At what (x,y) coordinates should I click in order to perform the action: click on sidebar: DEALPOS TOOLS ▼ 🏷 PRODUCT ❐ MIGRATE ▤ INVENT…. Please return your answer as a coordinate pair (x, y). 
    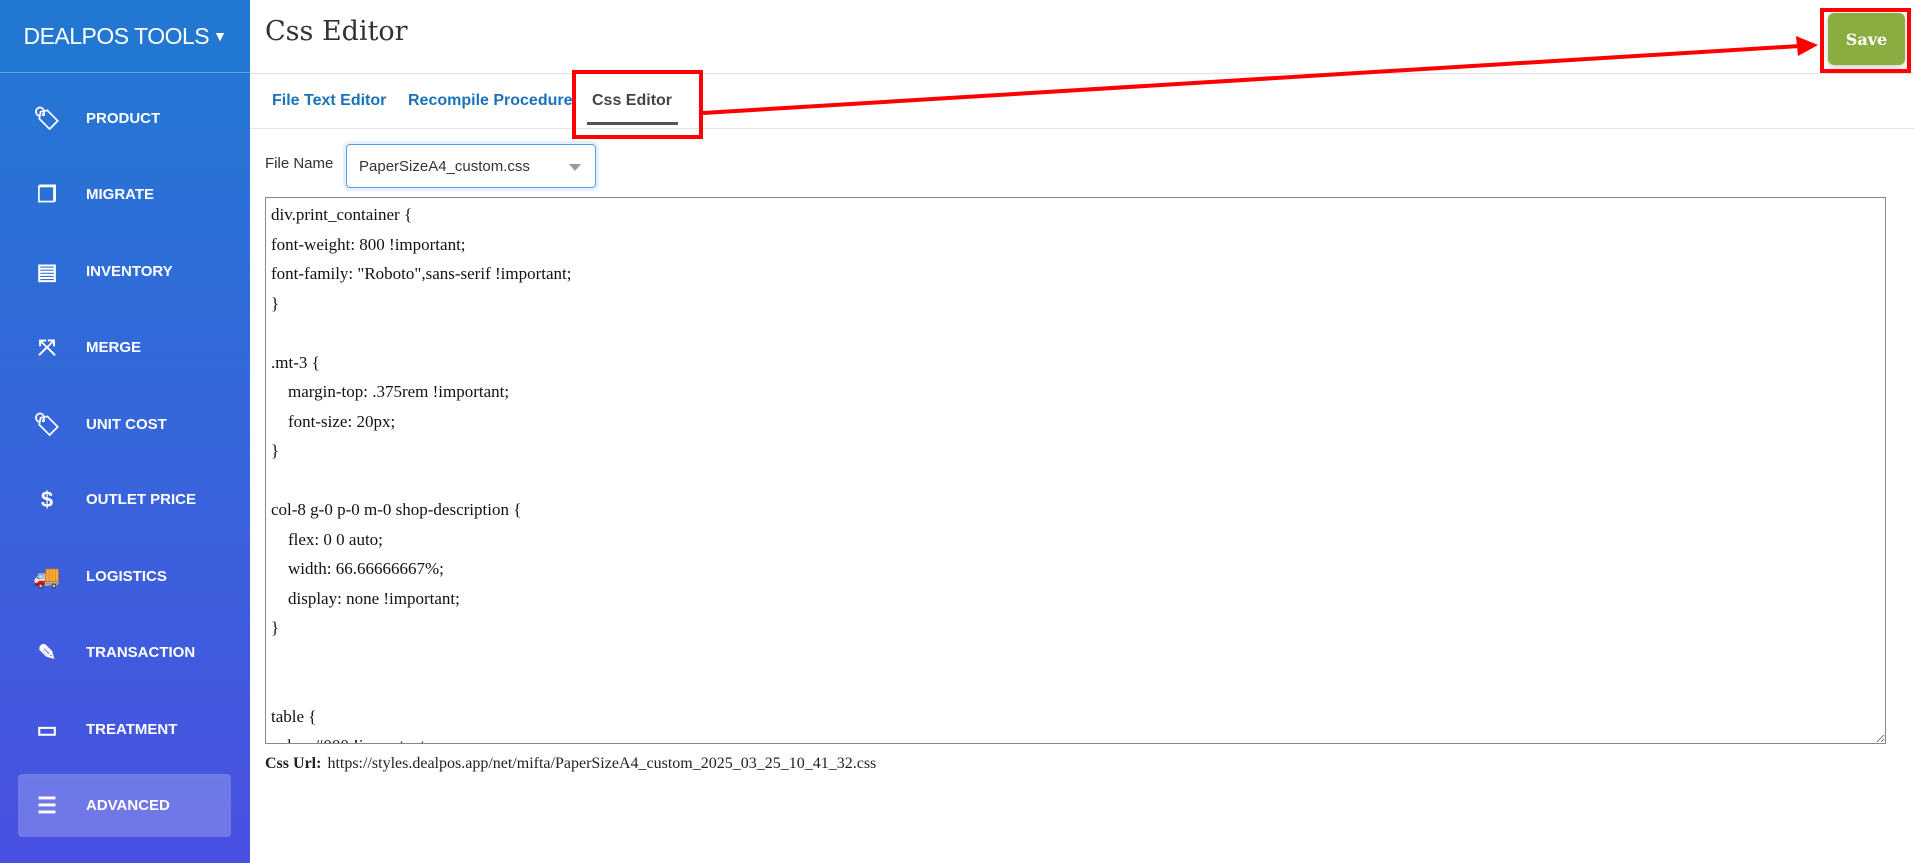
    Looking at the image, I should click on (125, 431).